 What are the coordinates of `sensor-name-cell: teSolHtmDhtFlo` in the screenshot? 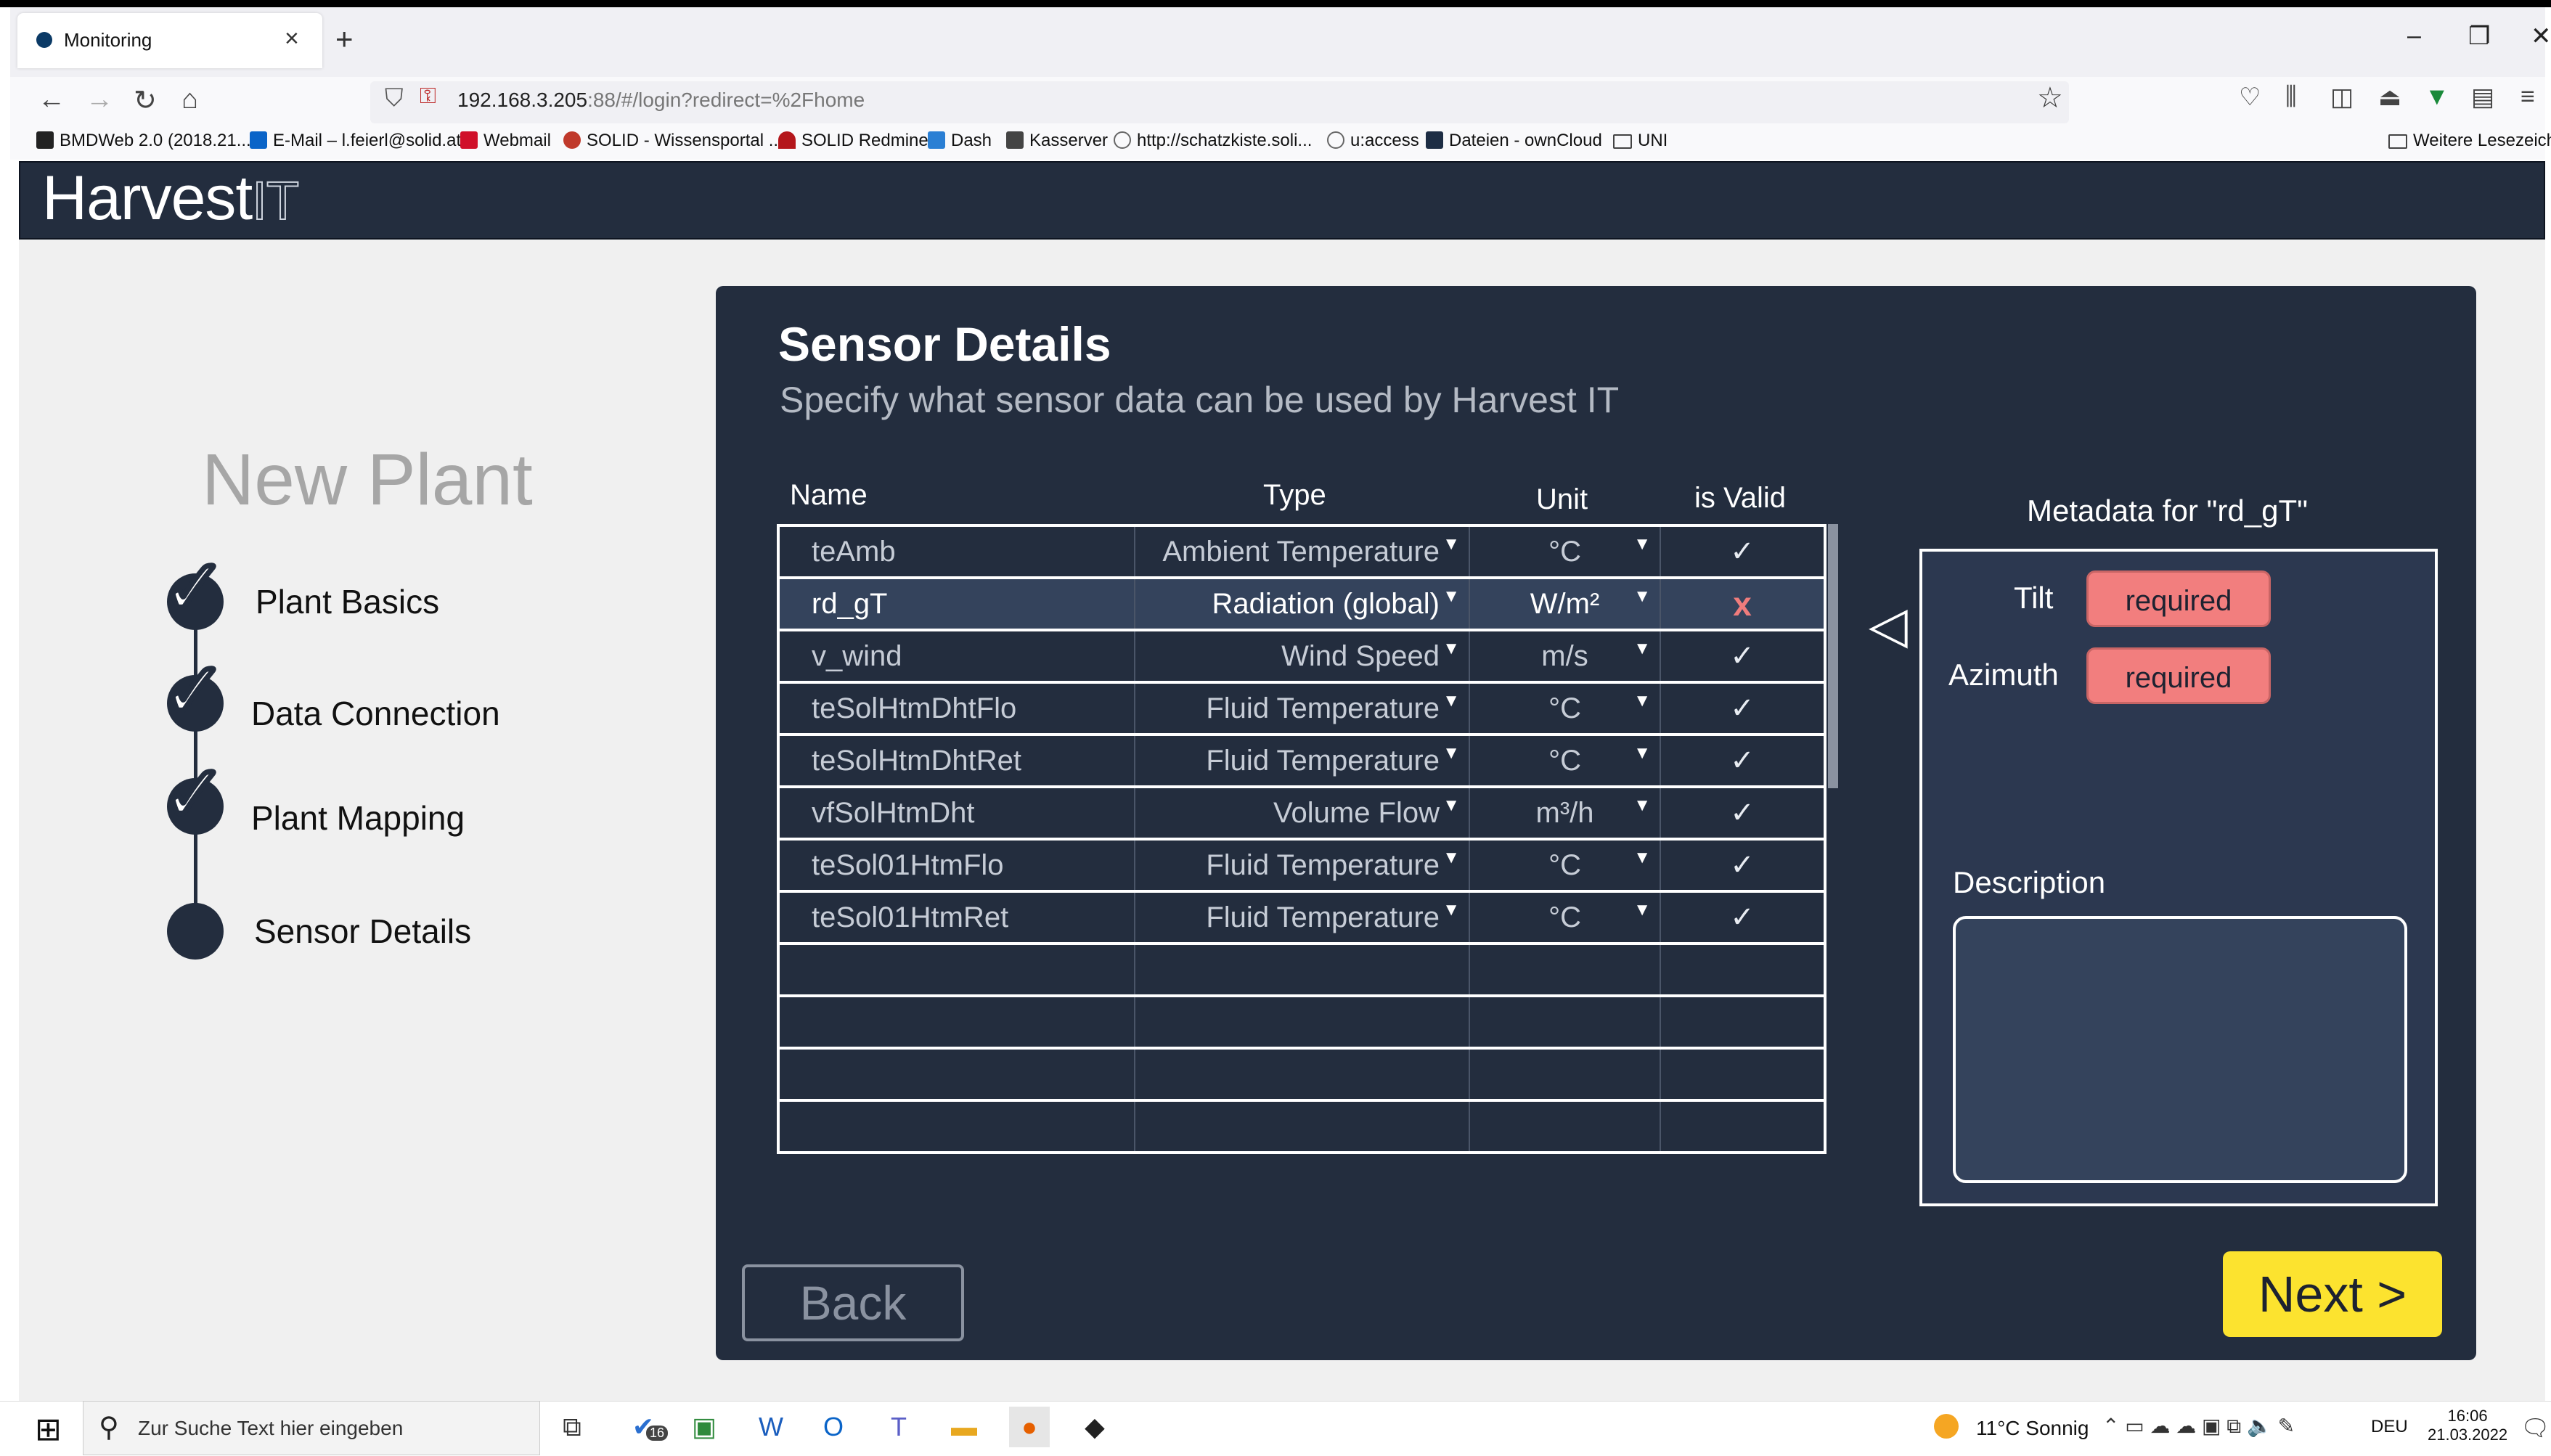 It's located at (956, 708).